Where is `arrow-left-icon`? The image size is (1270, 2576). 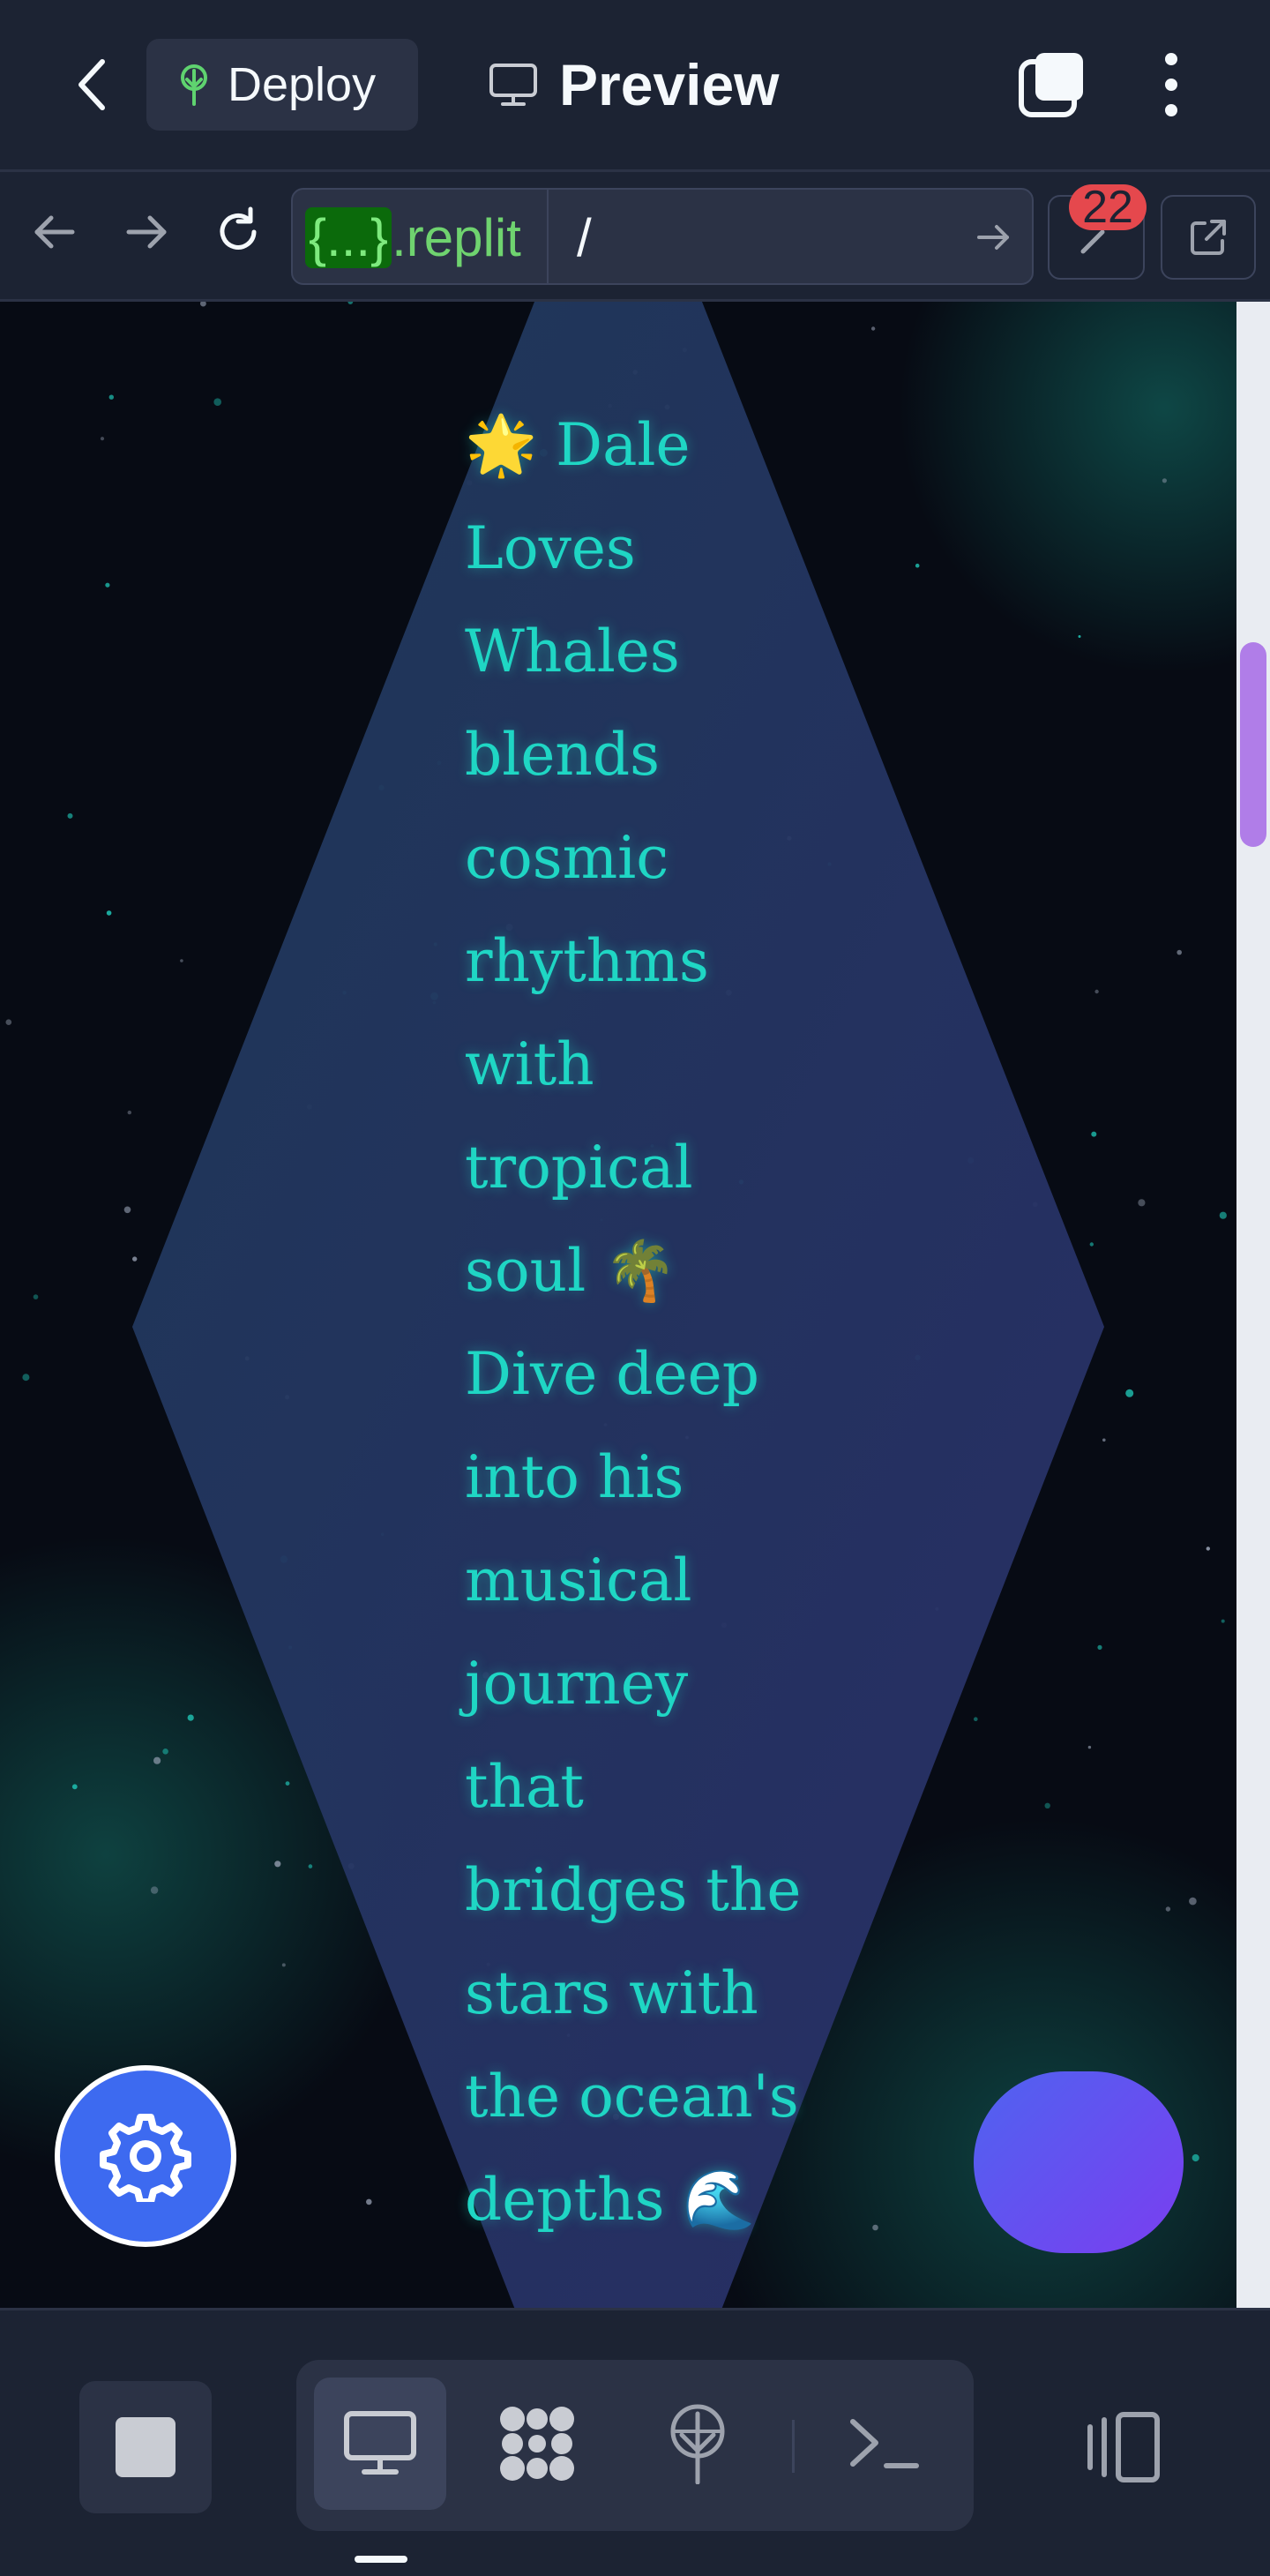
arrow-left-icon is located at coordinates (54, 232).